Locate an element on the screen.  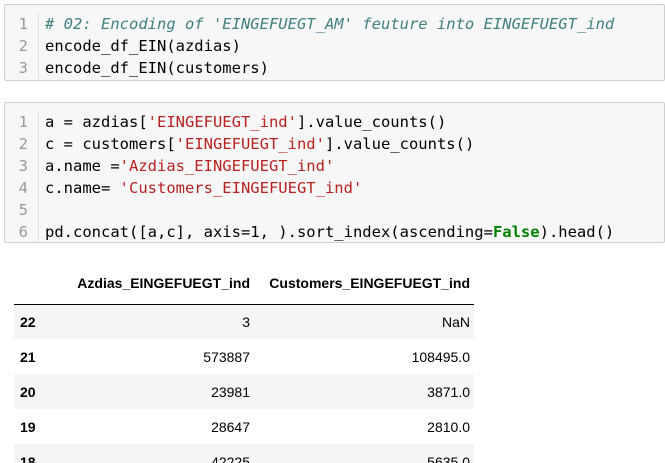
code-text: a = azdias[ is located at coordinates (96, 122).